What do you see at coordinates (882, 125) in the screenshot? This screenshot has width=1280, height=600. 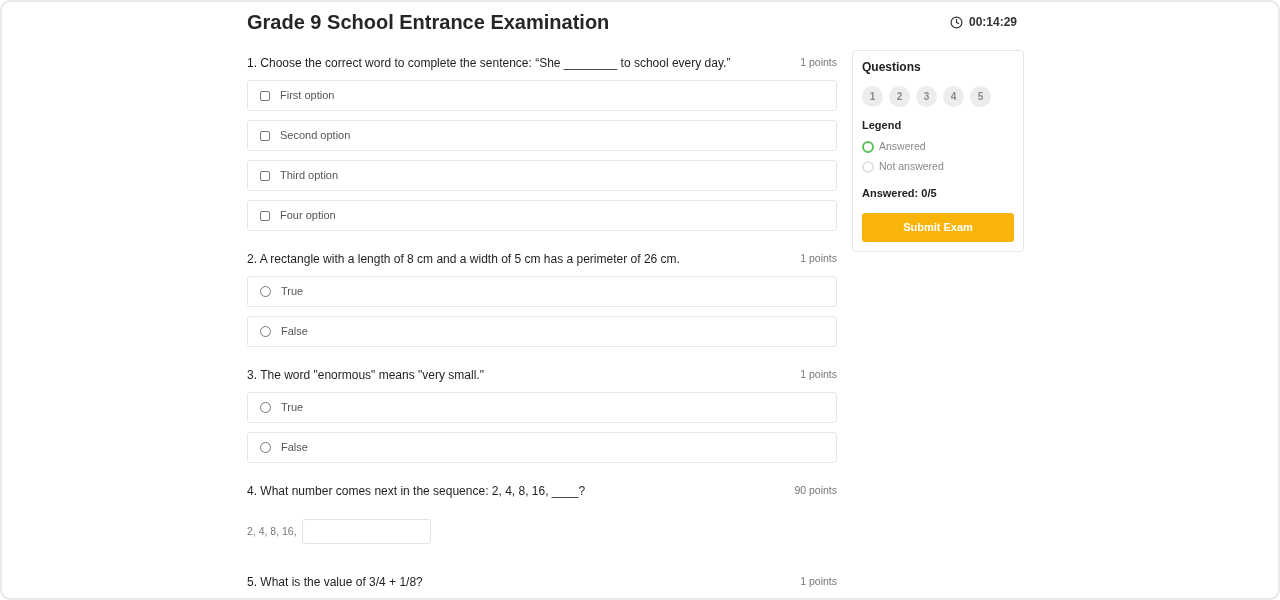 I see `legend-title: Legend` at bounding box center [882, 125].